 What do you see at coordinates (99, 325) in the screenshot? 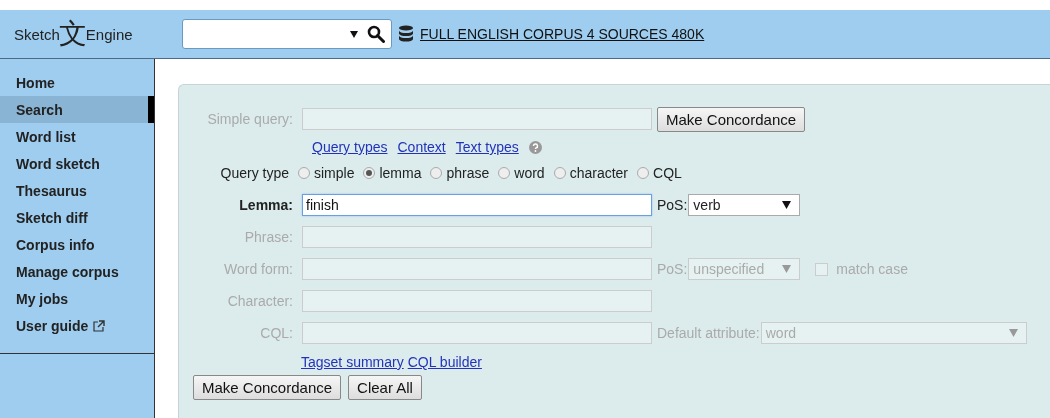
I see `external-link-icon` at bounding box center [99, 325].